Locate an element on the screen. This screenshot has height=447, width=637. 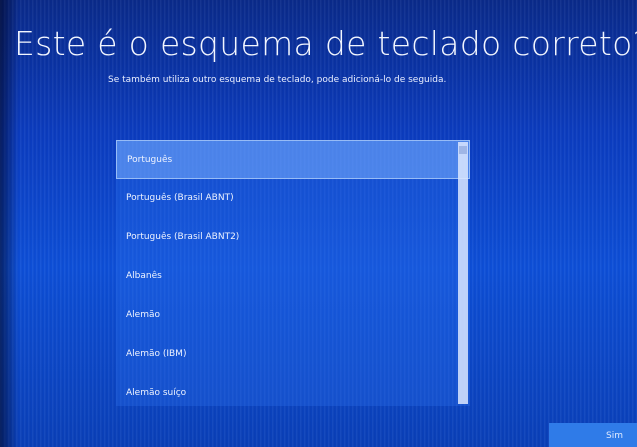
list-item: Alemão suíço is located at coordinates (293, 390).